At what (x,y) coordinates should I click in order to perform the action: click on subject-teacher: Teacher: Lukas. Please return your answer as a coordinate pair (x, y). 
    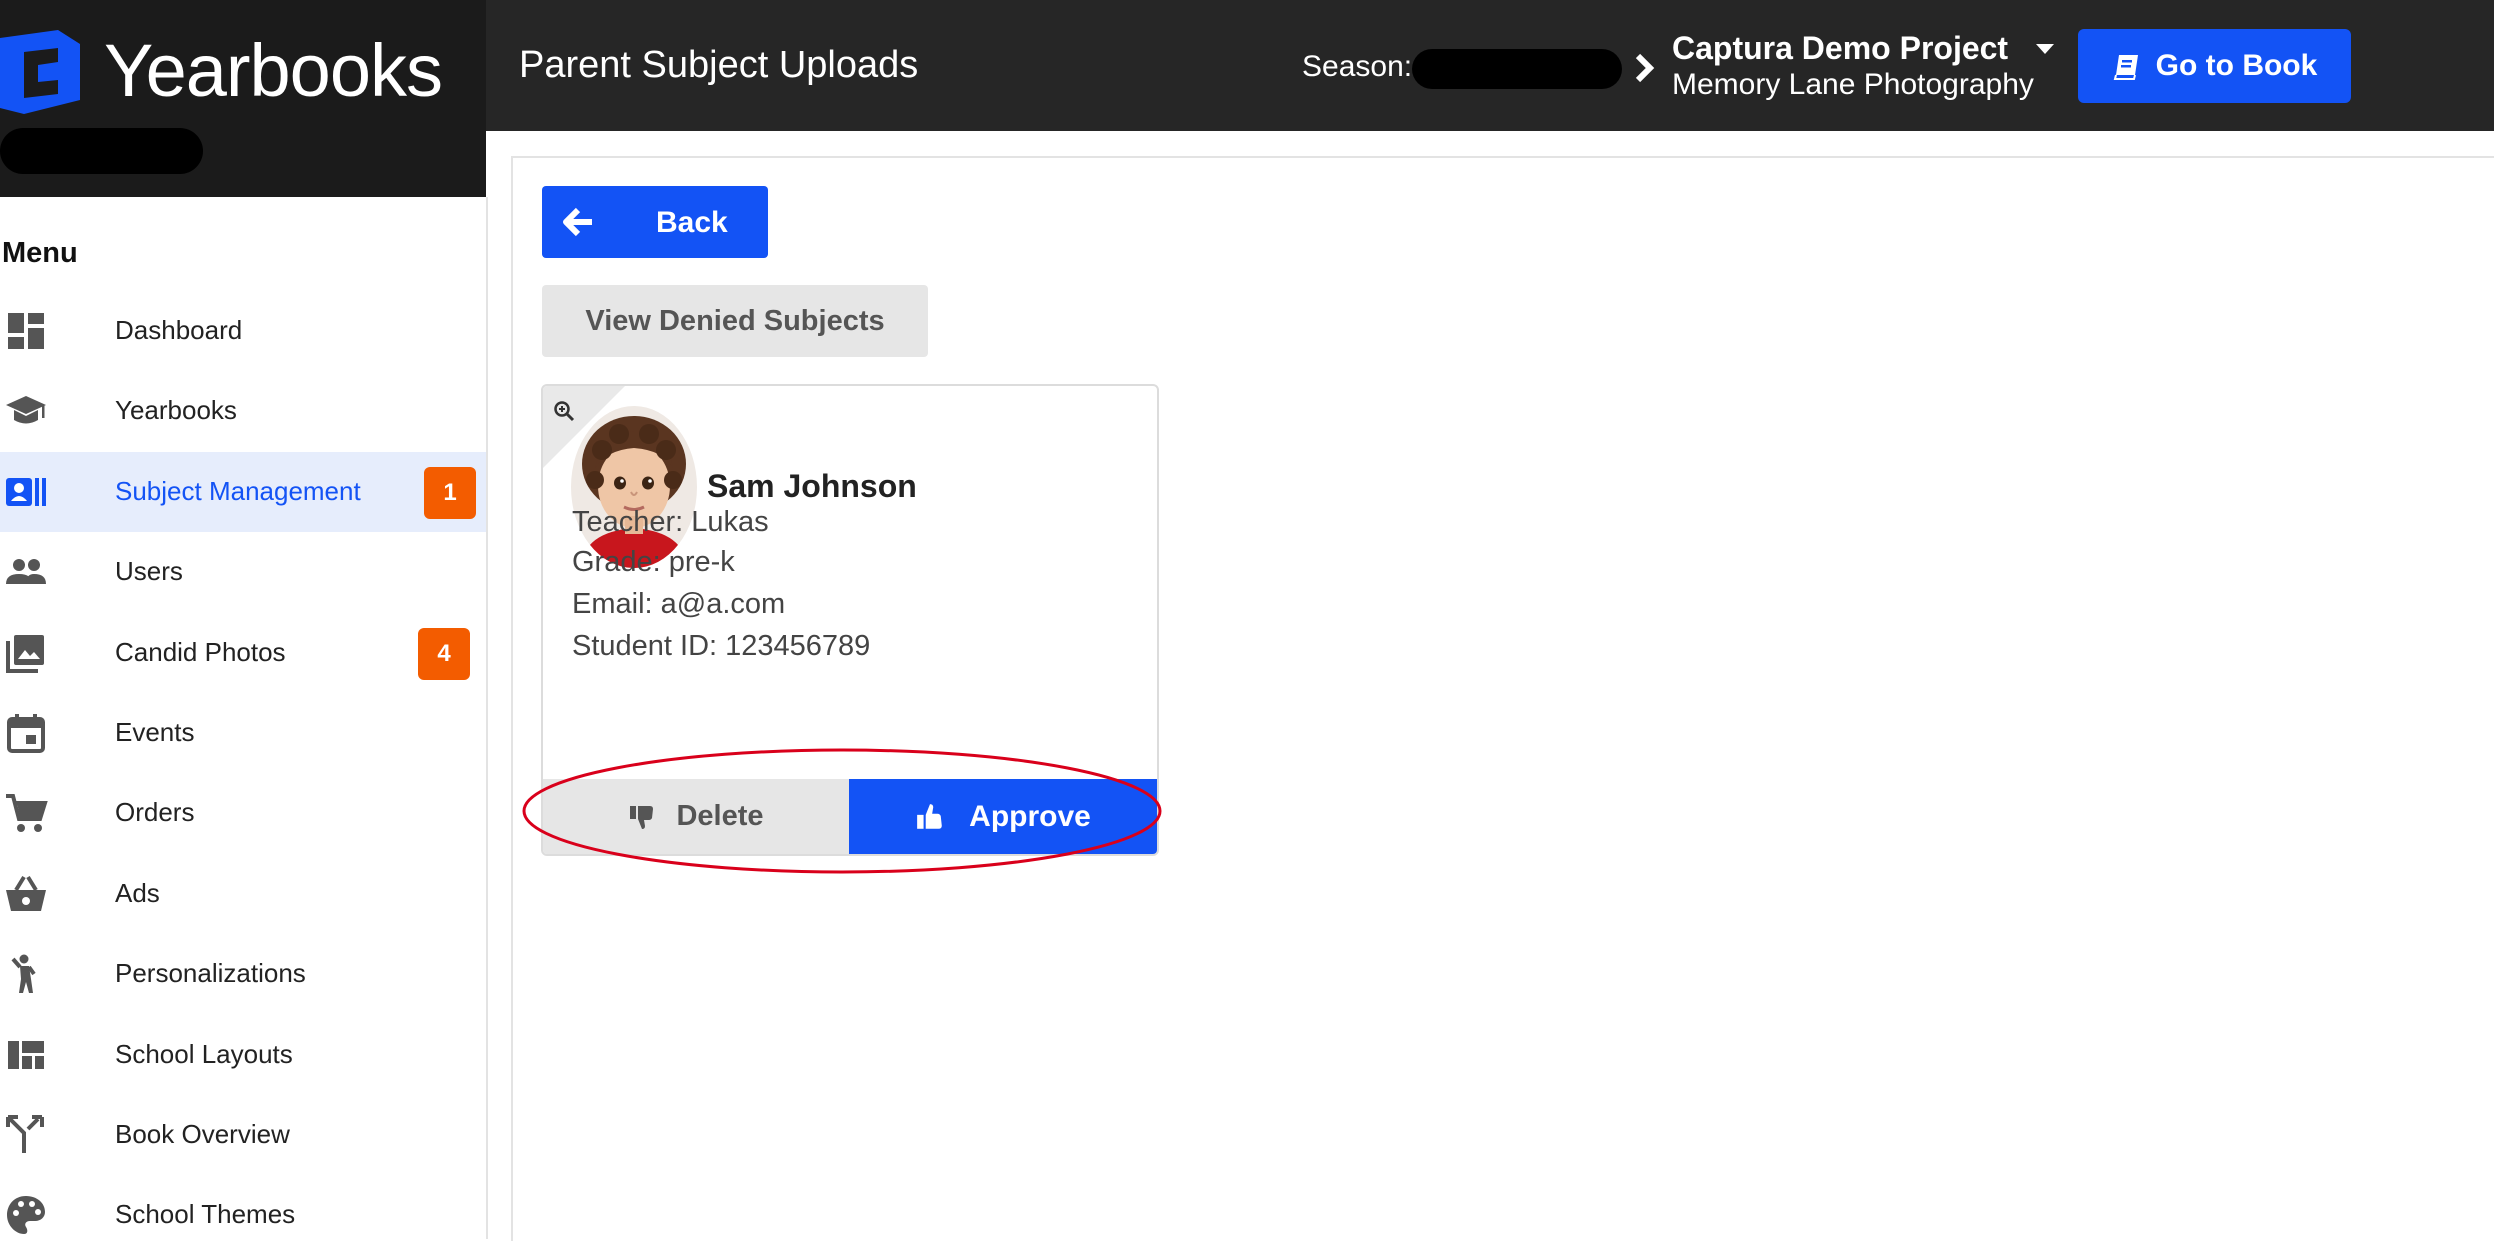
    Looking at the image, I should click on (670, 522).